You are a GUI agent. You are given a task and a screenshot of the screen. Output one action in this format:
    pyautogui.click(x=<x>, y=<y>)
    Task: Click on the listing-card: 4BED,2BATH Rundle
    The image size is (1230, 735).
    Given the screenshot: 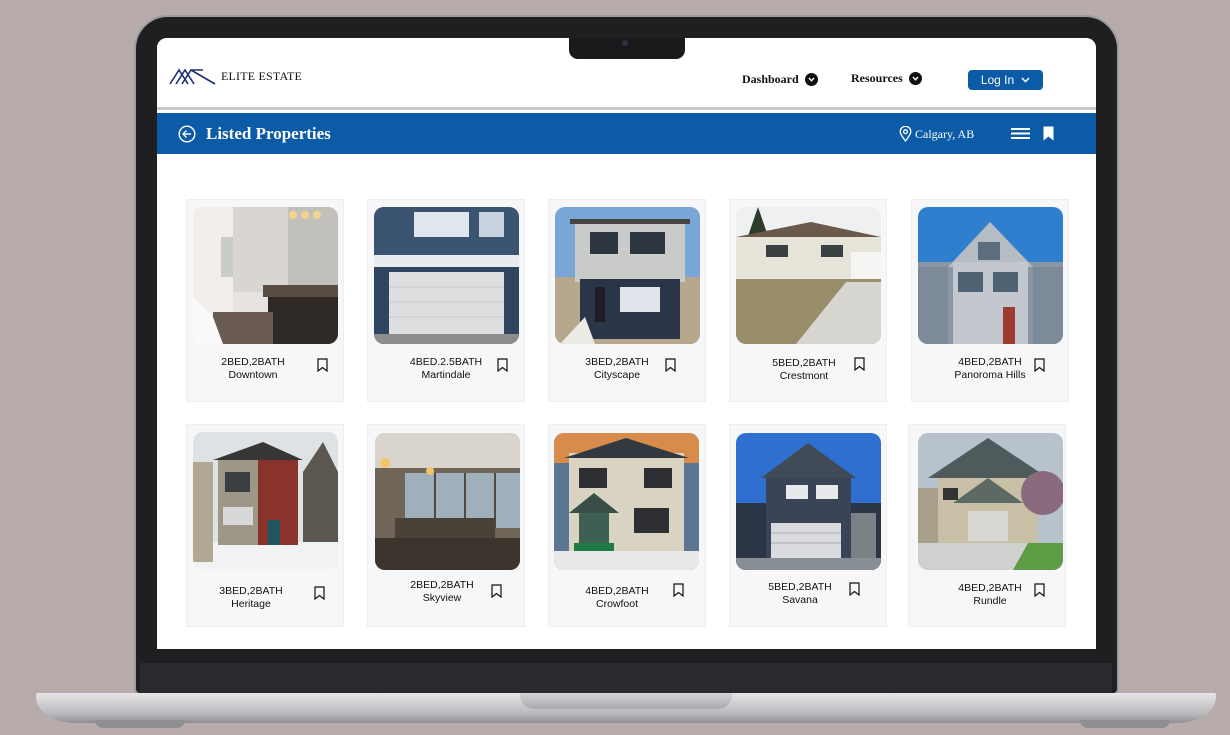 What is the action you would take?
    pyautogui.click(x=987, y=525)
    